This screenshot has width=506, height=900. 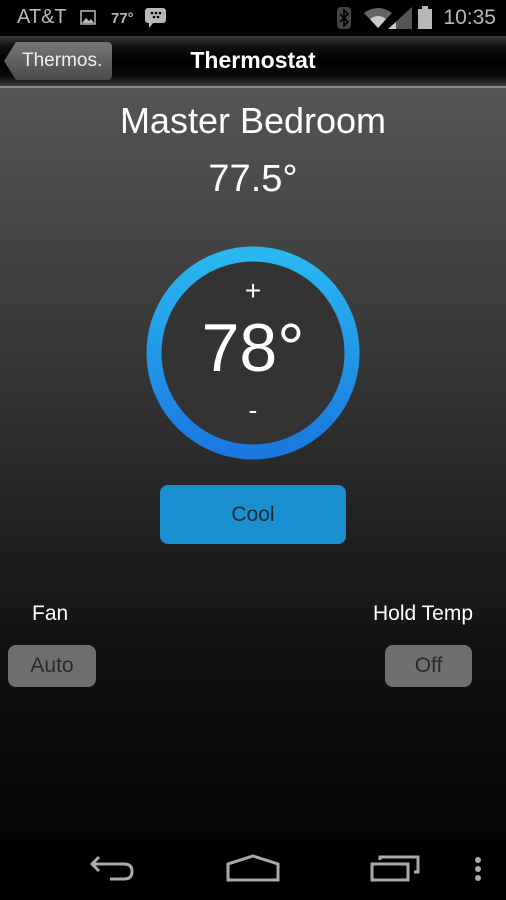 What do you see at coordinates (400, 20) in the screenshot?
I see `signal-icon` at bounding box center [400, 20].